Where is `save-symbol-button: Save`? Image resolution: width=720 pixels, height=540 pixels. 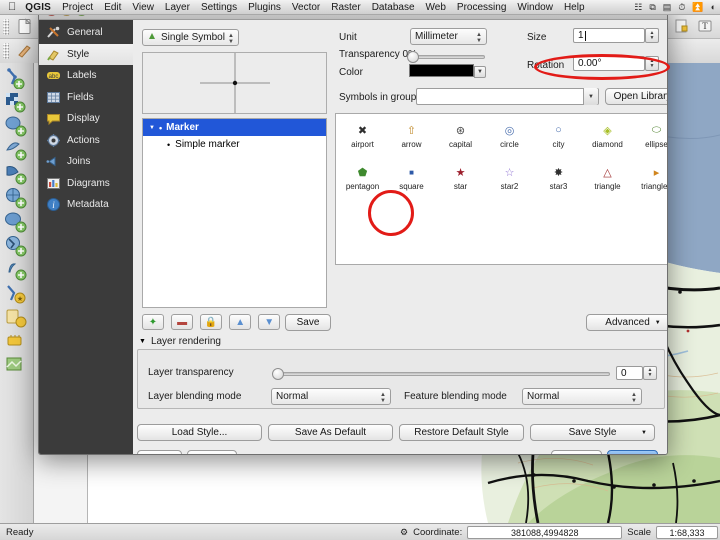 save-symbol-button: Save is located at coordinates (308, 322).